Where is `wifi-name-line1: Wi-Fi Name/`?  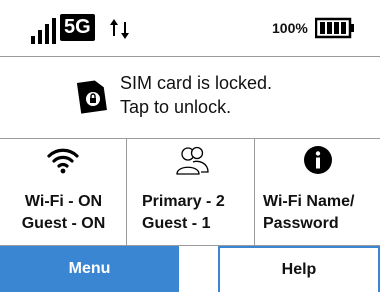 wifi-name-line1: Wi-Fi Name/ is located at coordinates (309, 201).